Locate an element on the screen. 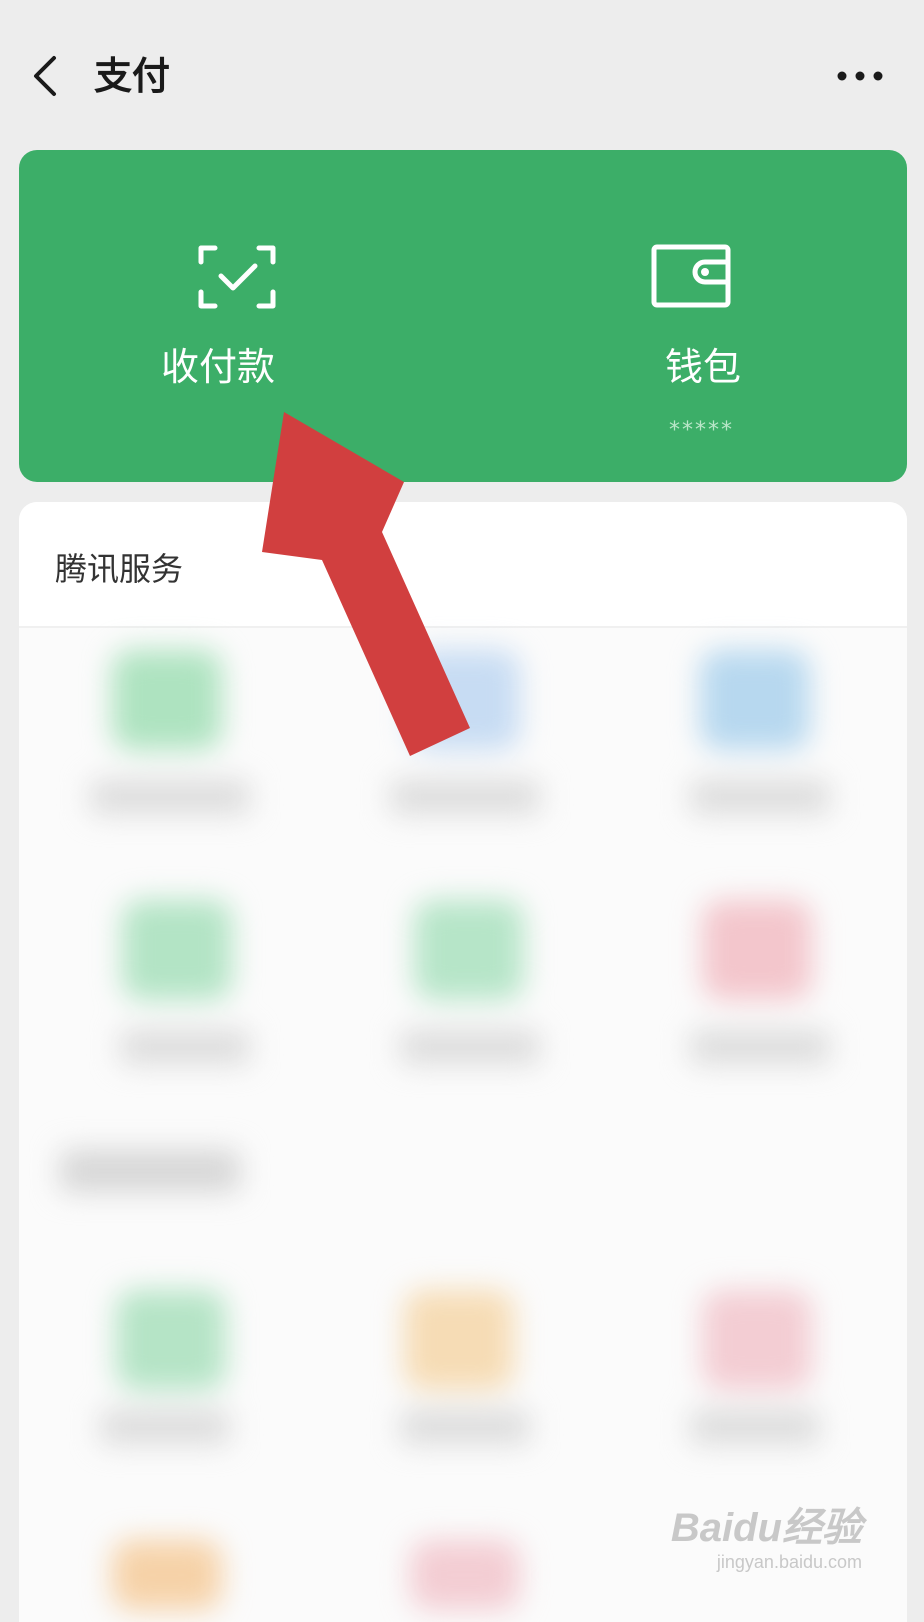 This screenshot has width=924, height=1622. red-arrow-annotation is located at coordinates (366, 584).